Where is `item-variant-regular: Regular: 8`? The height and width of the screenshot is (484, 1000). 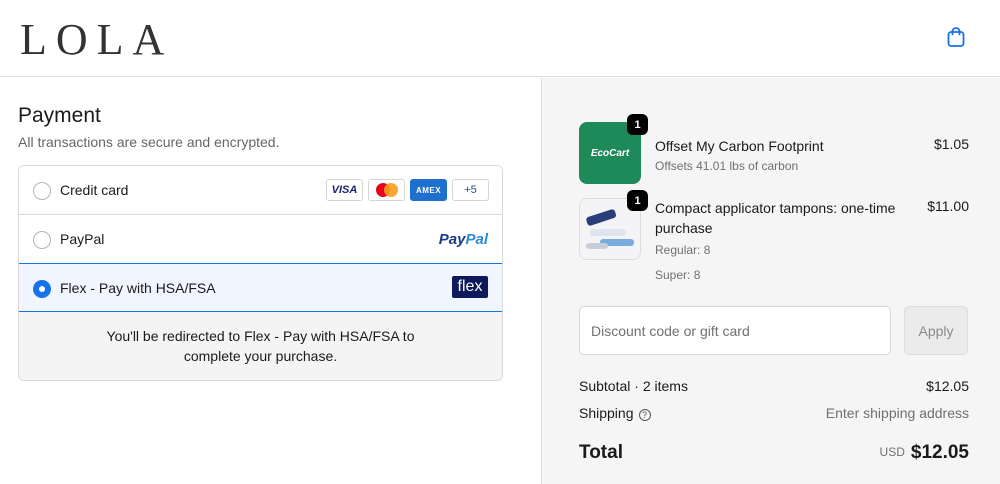
item-variant-regular: Regular: 8 is located at coordinates (683, 250).